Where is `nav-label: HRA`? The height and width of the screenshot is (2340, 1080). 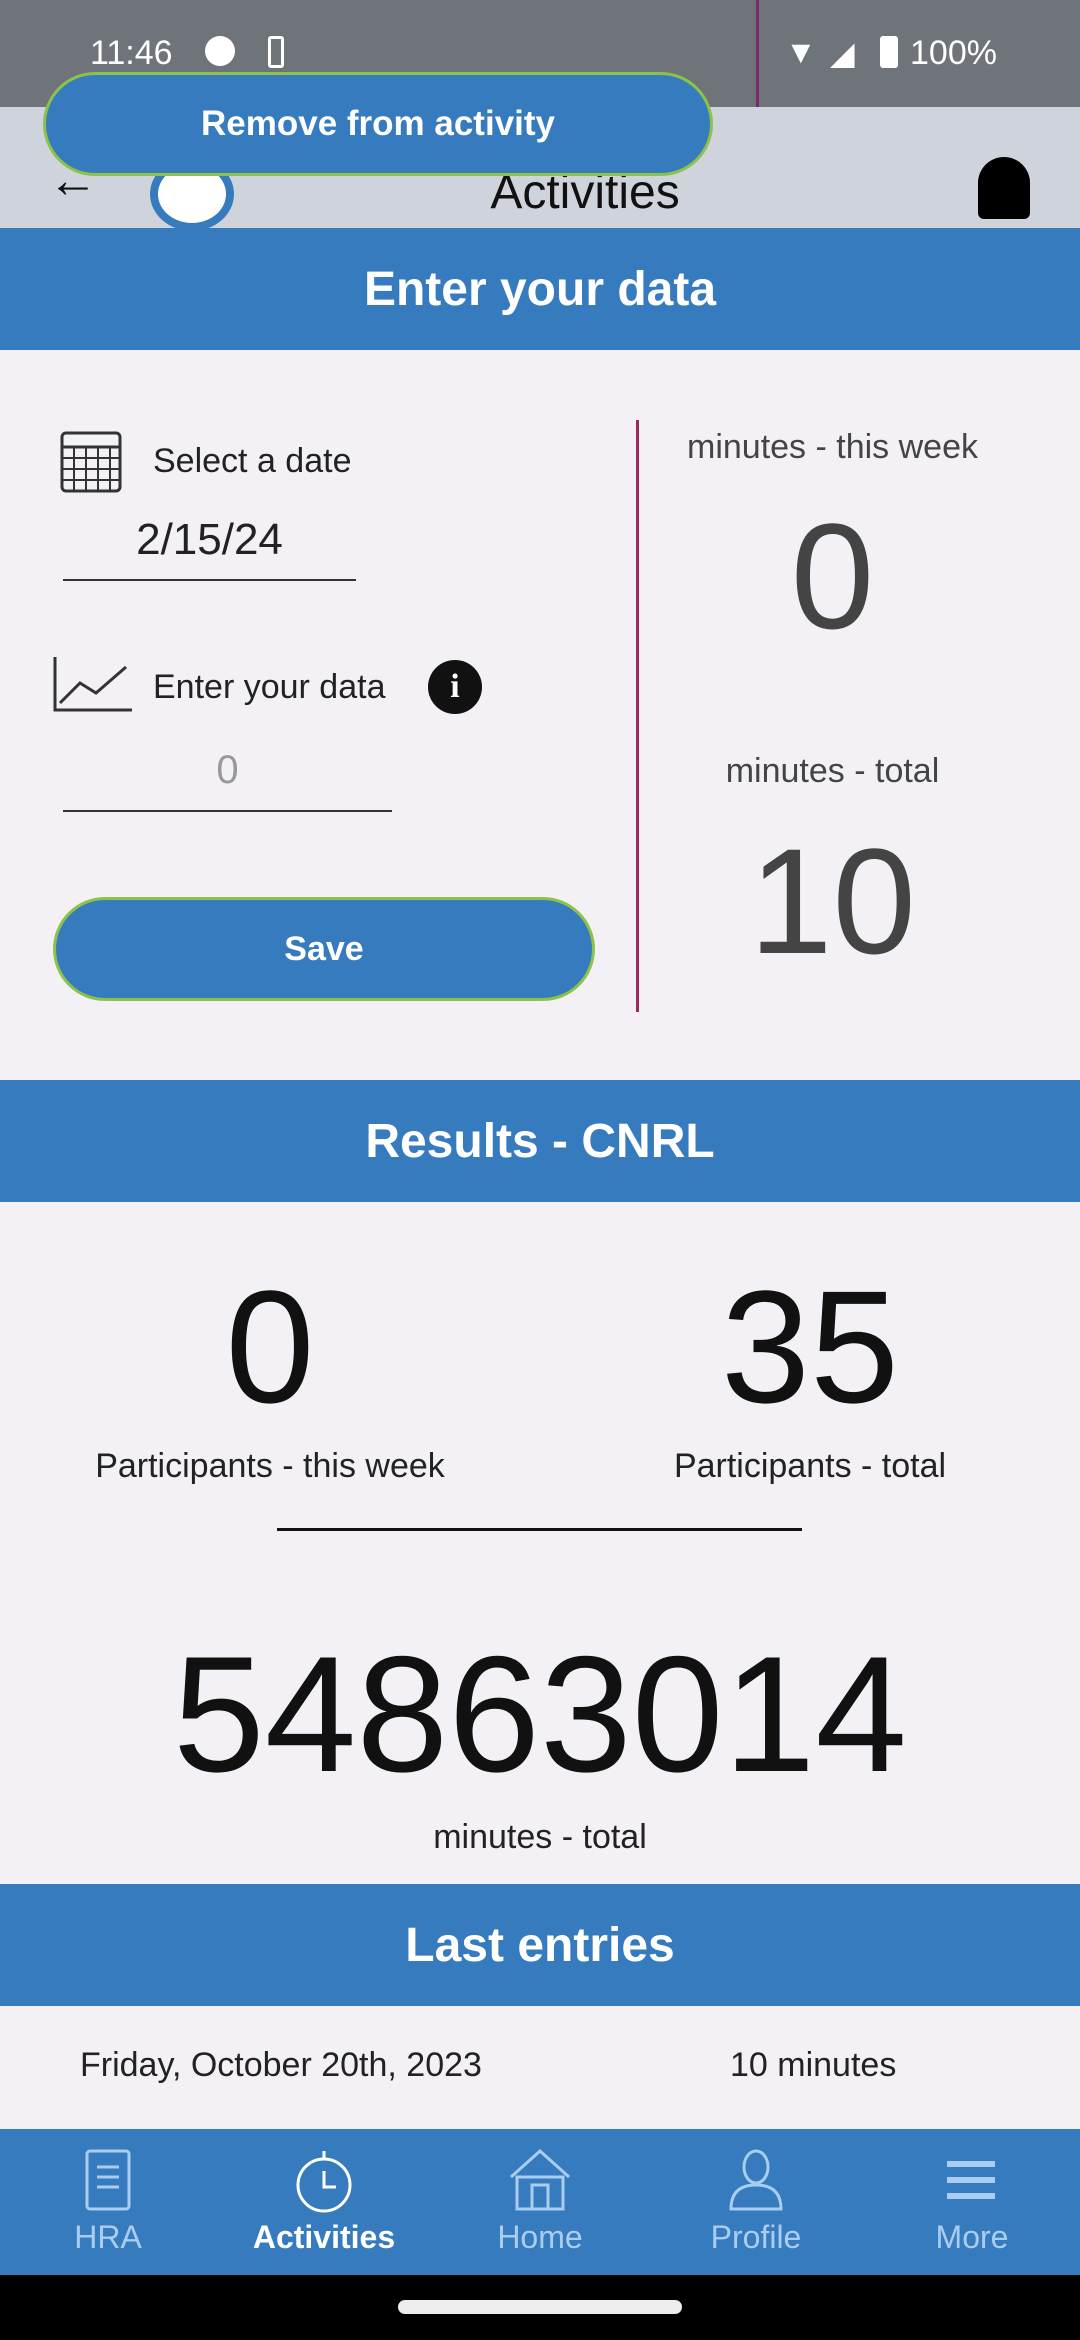 nav-label: HRA is located at coordinates (108, 2237).